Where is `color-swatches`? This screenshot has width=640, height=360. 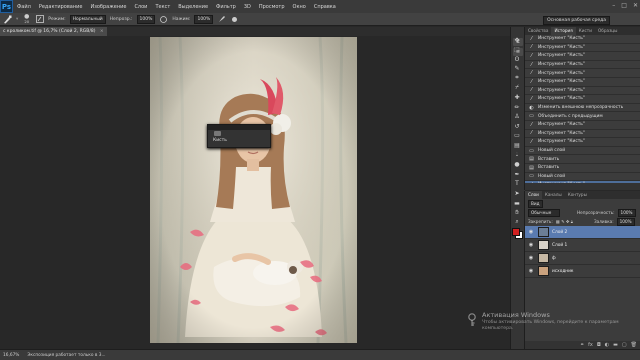 color-swatches is located at coordinates (517, 234).